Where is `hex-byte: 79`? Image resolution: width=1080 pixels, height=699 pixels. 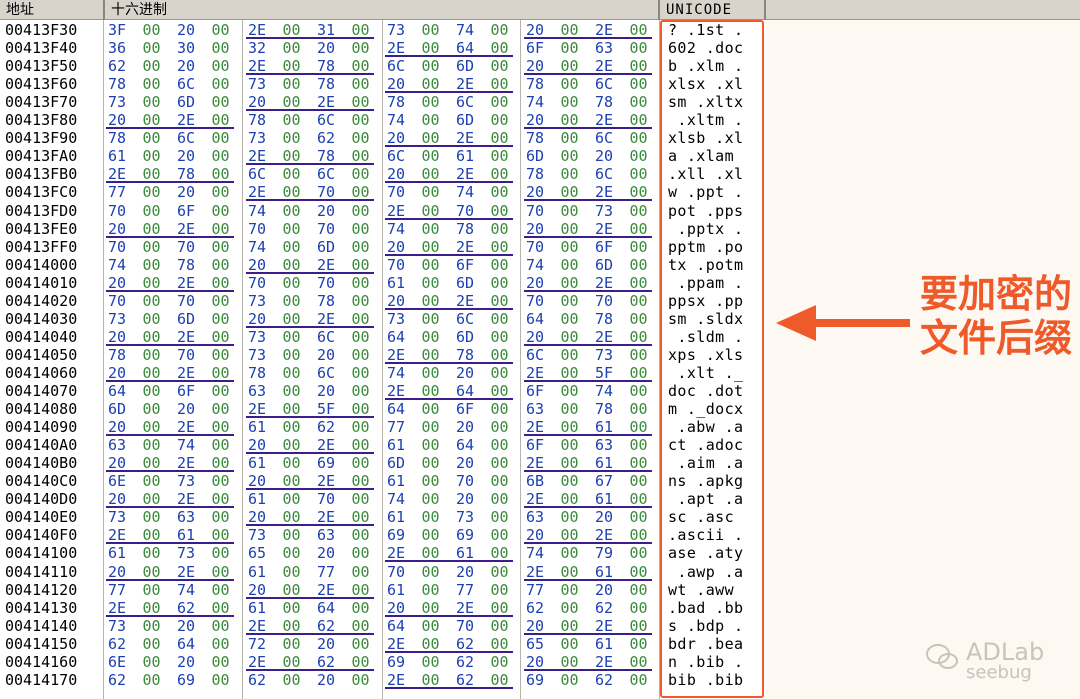
hex-byte: 79 is located at coordinates (606, 553).